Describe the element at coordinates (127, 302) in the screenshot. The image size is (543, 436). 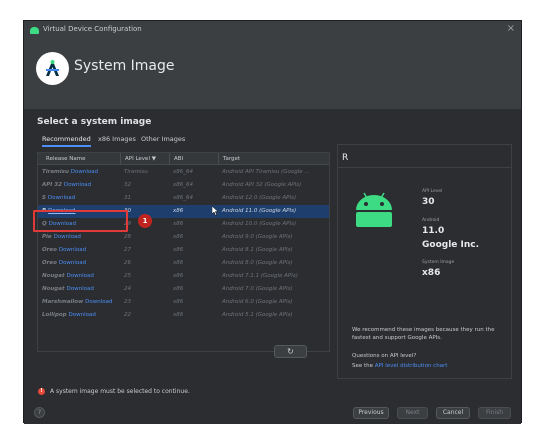
I see `api-level: 23` at that location.